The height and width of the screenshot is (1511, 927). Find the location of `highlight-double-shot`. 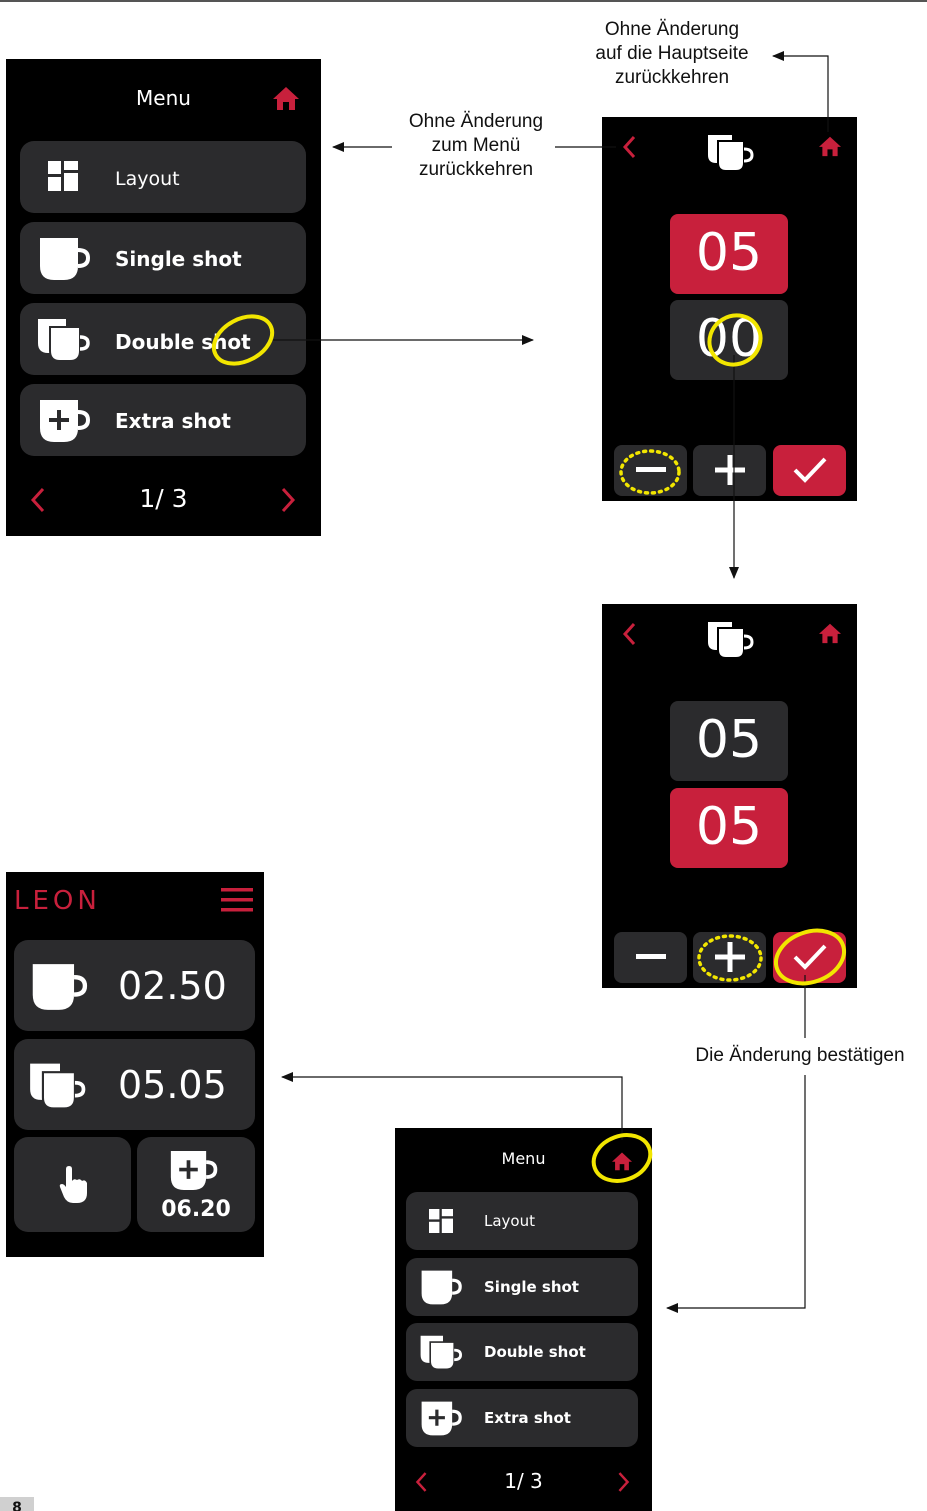

highlight-double-shot is located at coordinates (243, 340).